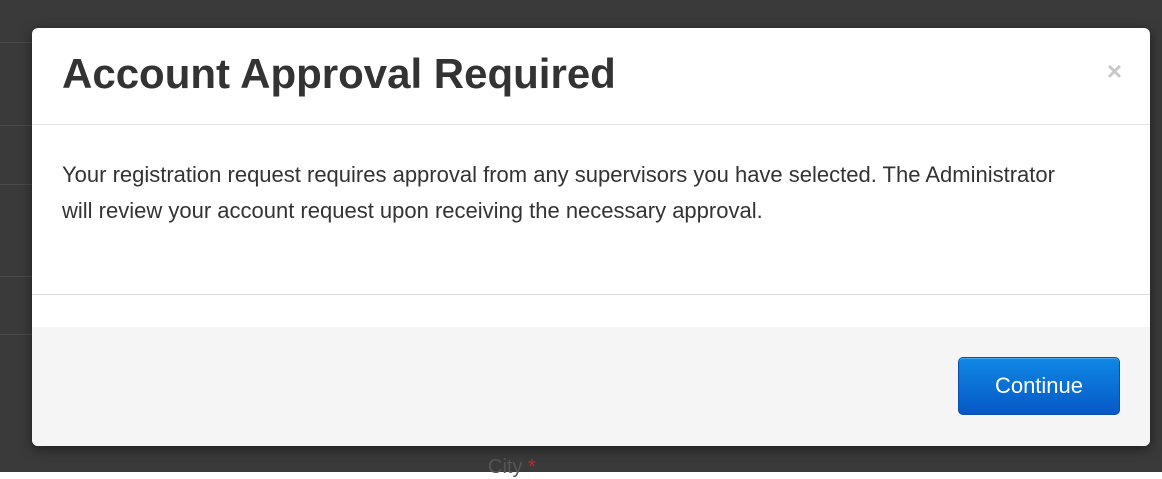 This screenshot has width=1162, height=479. I want to click on background-city-label: City *, so click(512, 467).